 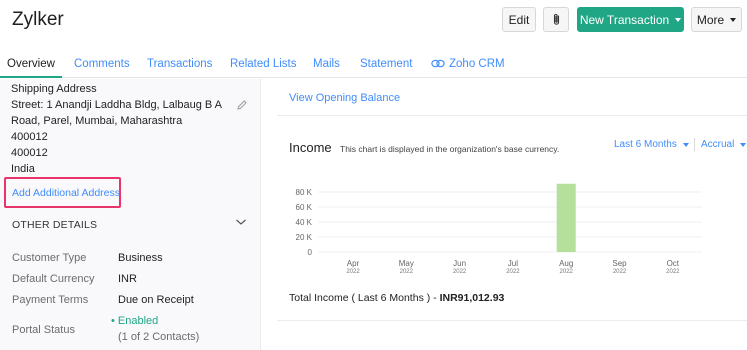 I want to click on x-tick-label: May, so click(x=406, y=263).